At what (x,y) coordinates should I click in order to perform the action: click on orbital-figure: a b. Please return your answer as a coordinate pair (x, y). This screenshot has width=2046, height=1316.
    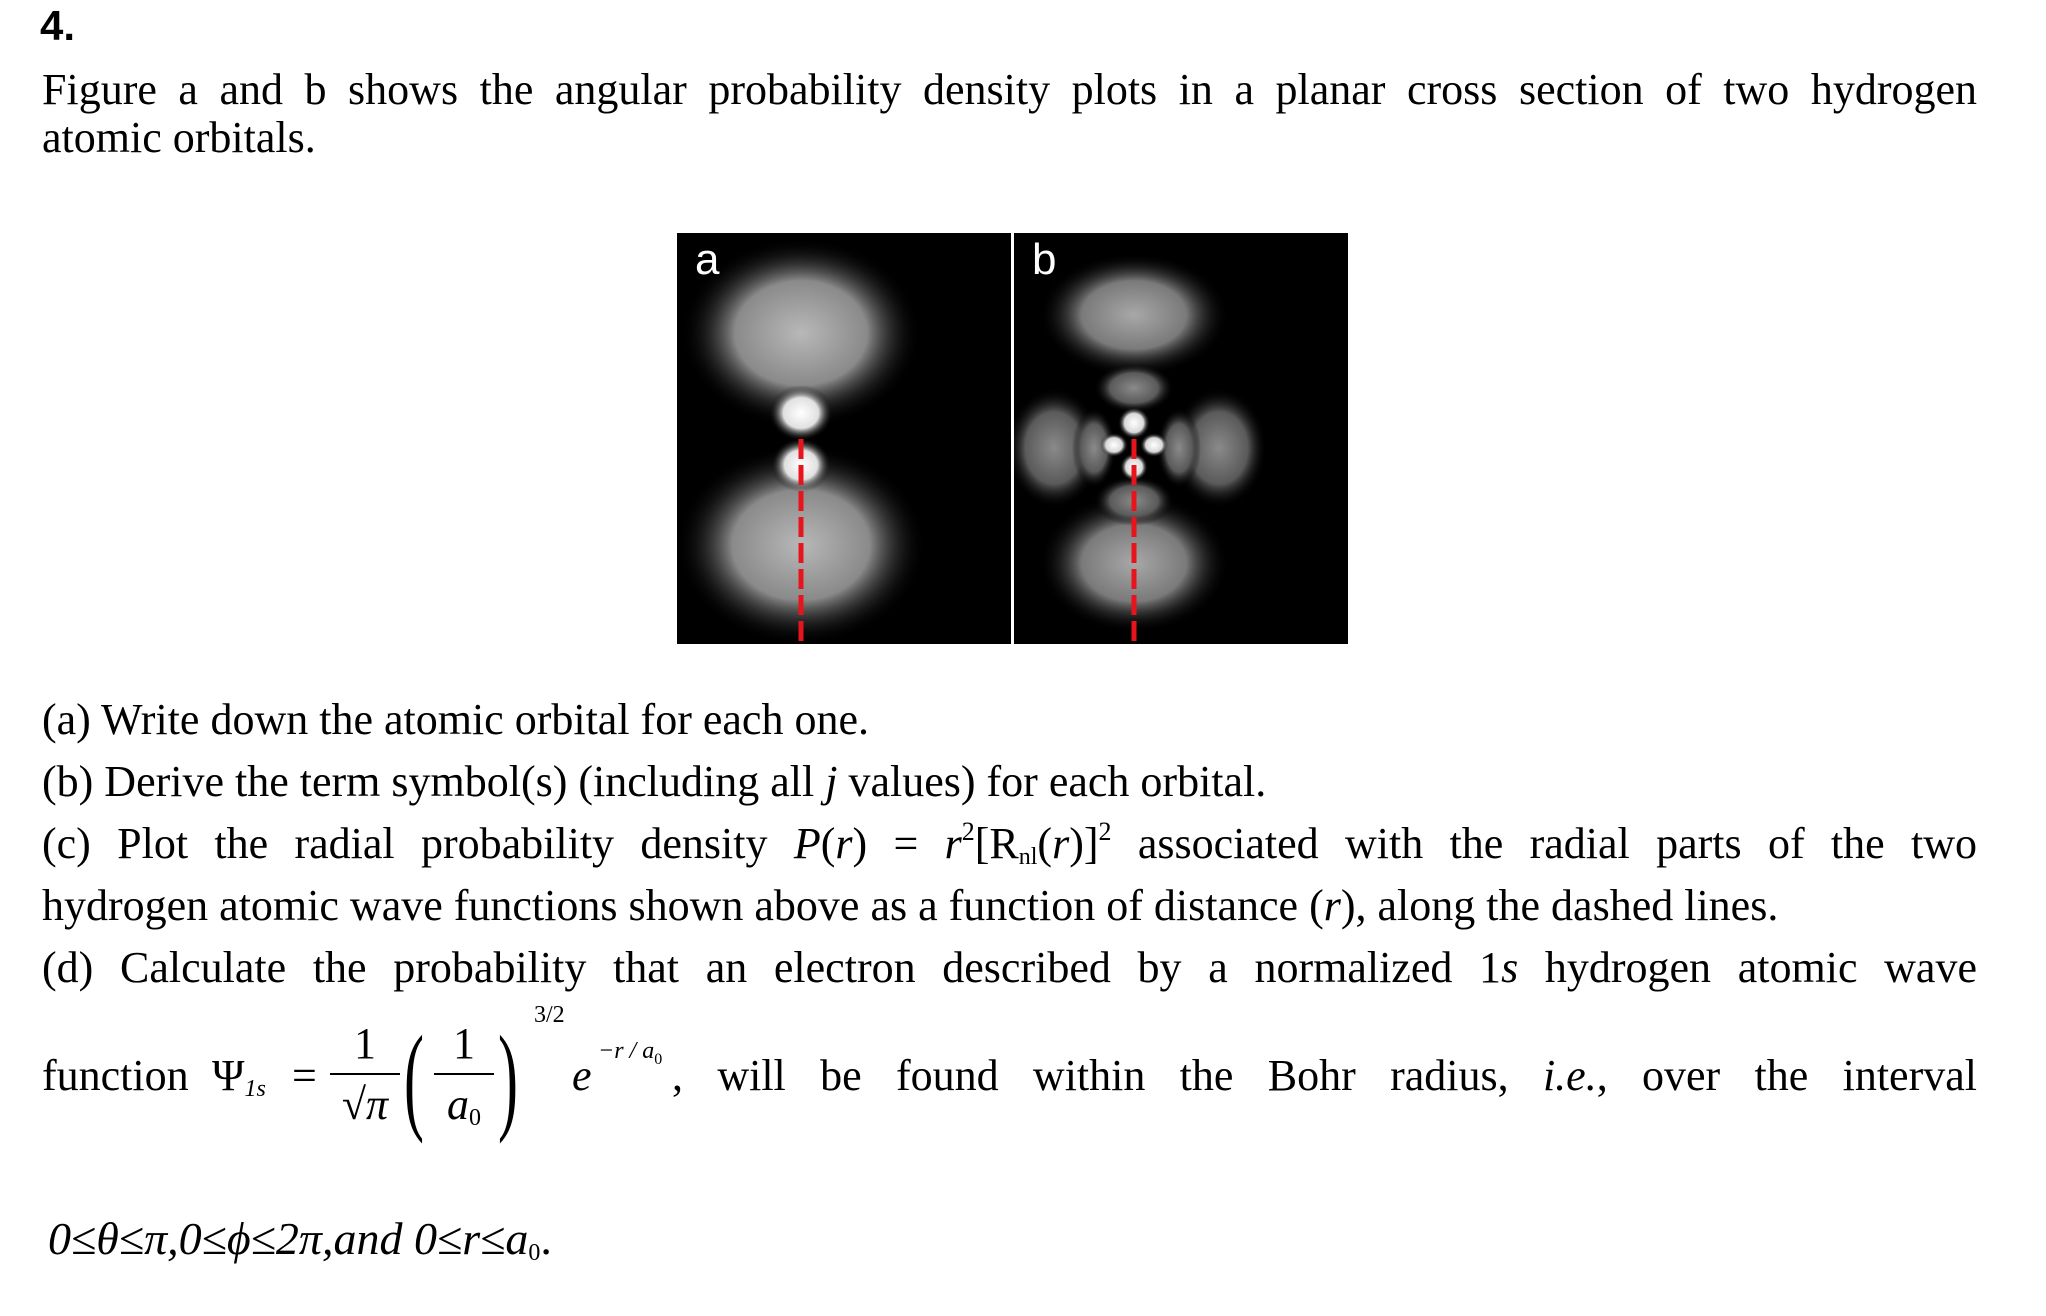
    Looking at the image, I should click on (1012, 438).